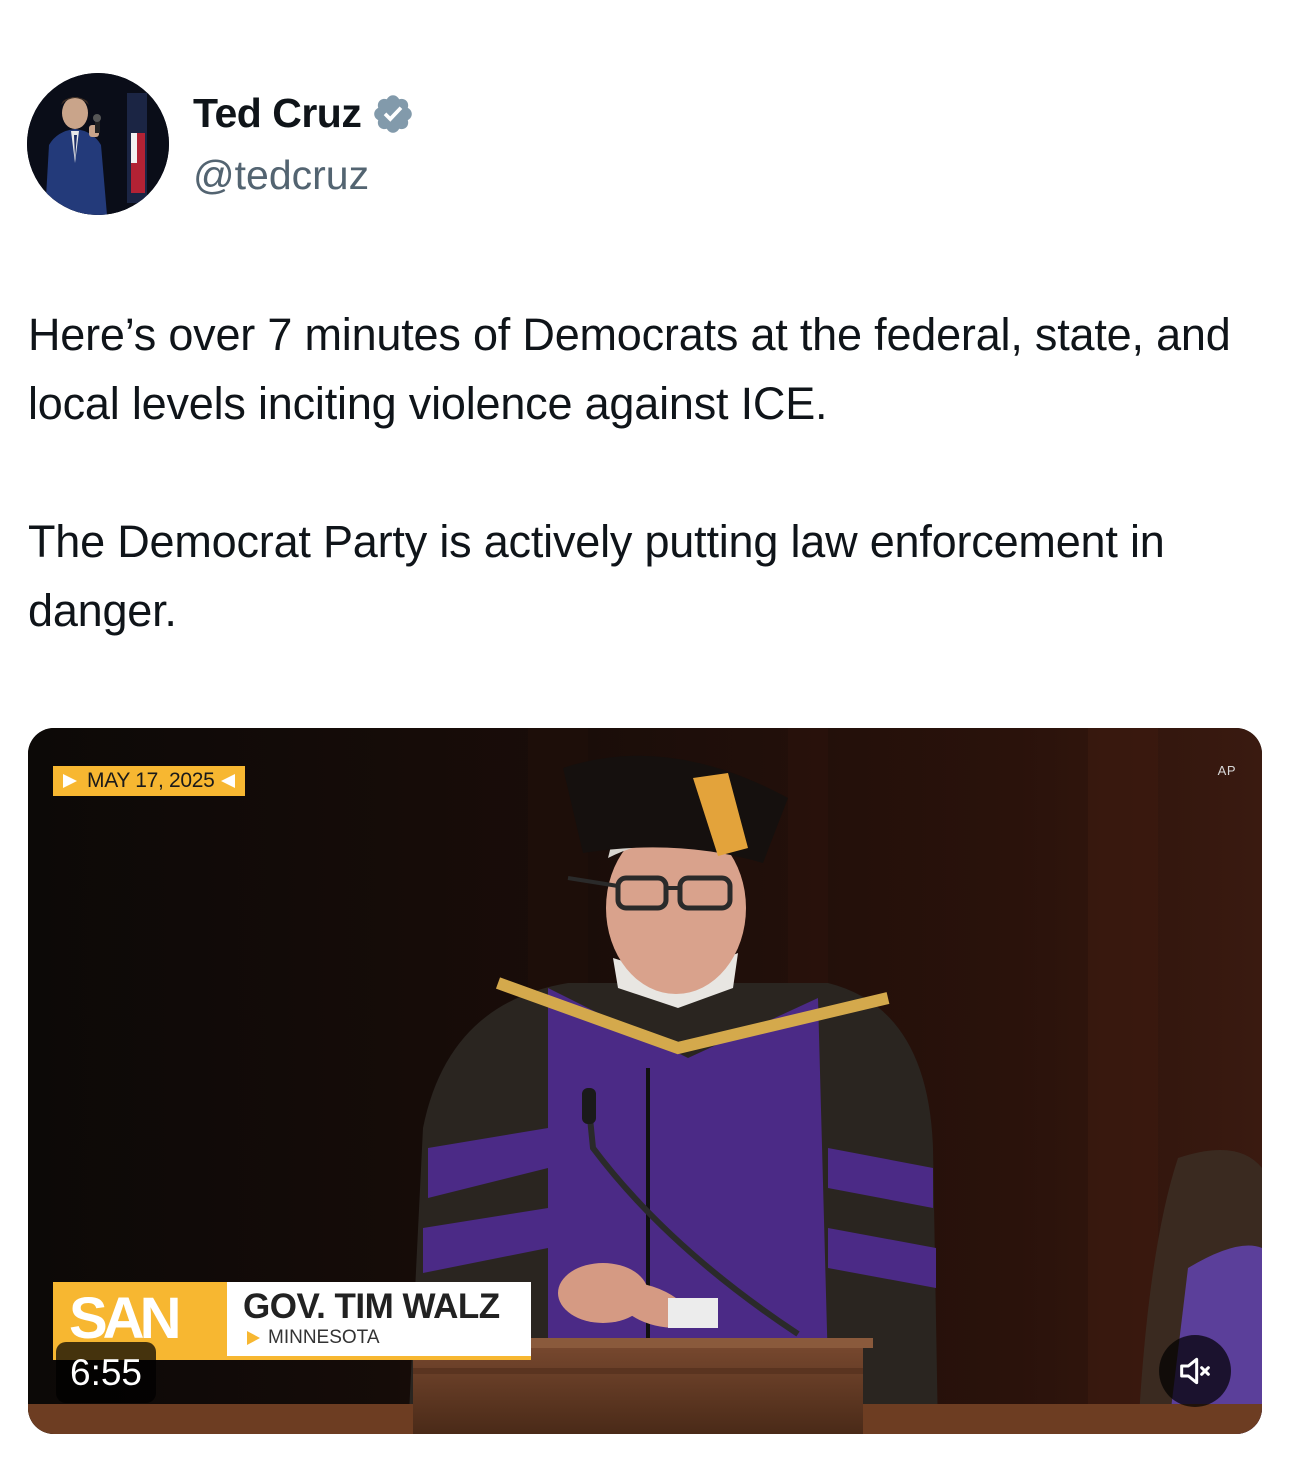 The height and width of the screenshot is (1478, 1290). Describe the element at coordinates (281, 175) in the screenshot. I see `author-handle: @tedcruz` at that location.